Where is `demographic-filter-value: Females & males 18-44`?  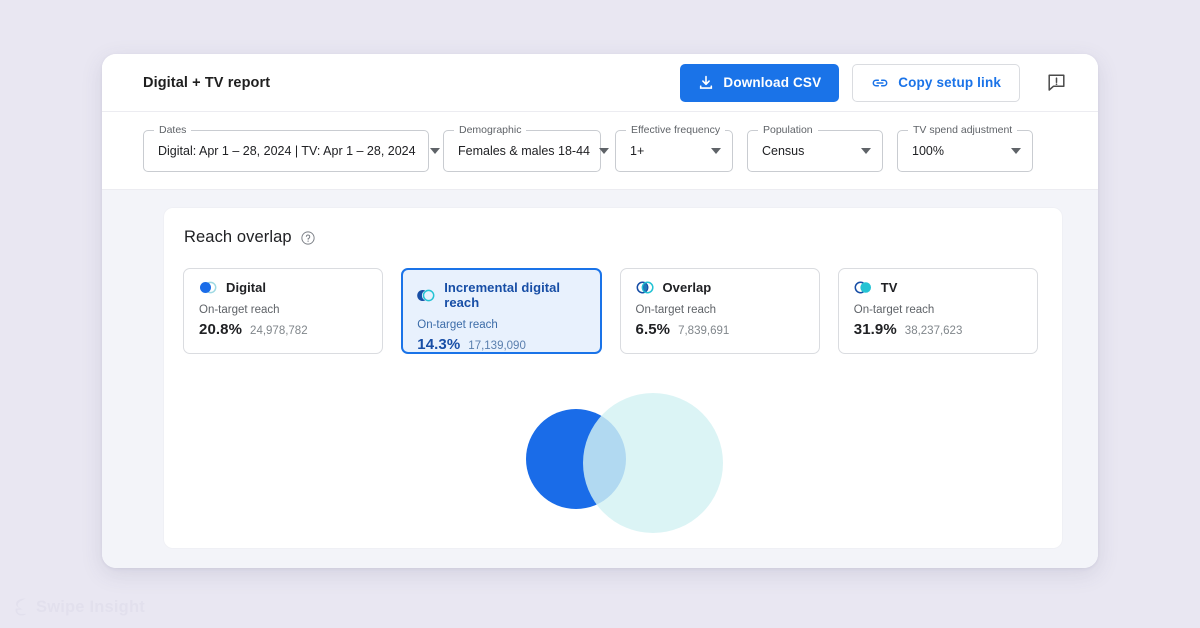
demographic-filter-value: Females & males 18-44 is located at coordinates (524, 150).